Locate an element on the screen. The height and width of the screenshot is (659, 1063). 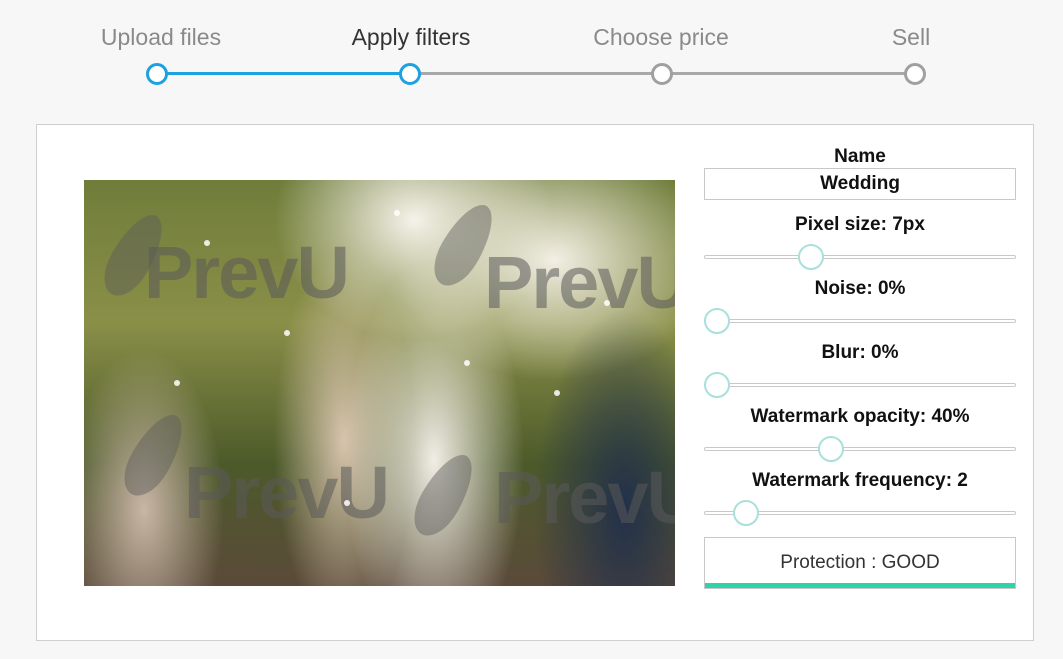
protection-indicator: Protection : GOOD is located at coordinates (860, 563).